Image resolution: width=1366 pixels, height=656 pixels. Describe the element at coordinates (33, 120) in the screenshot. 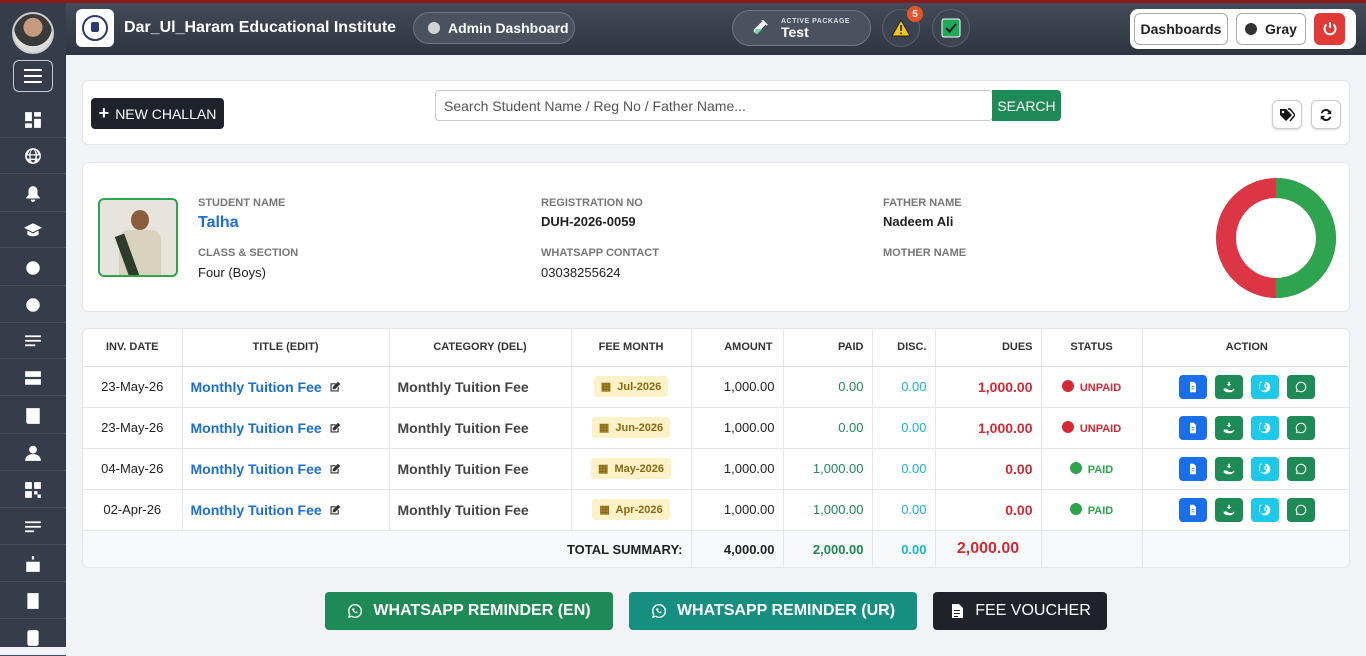

I see `dashboard-icon` at that location.